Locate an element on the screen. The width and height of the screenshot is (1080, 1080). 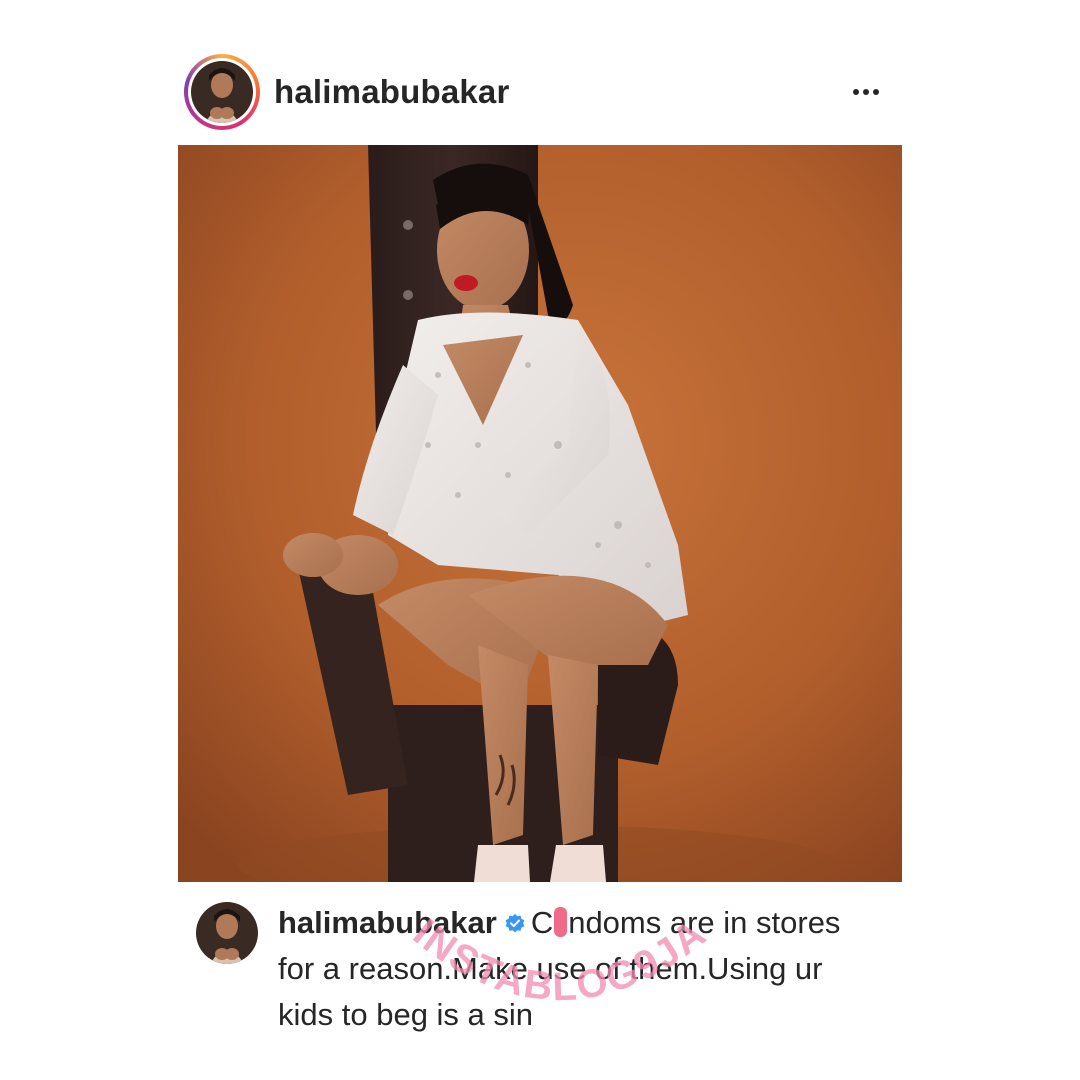
caption-avatar is located at coordinates (227, 933).